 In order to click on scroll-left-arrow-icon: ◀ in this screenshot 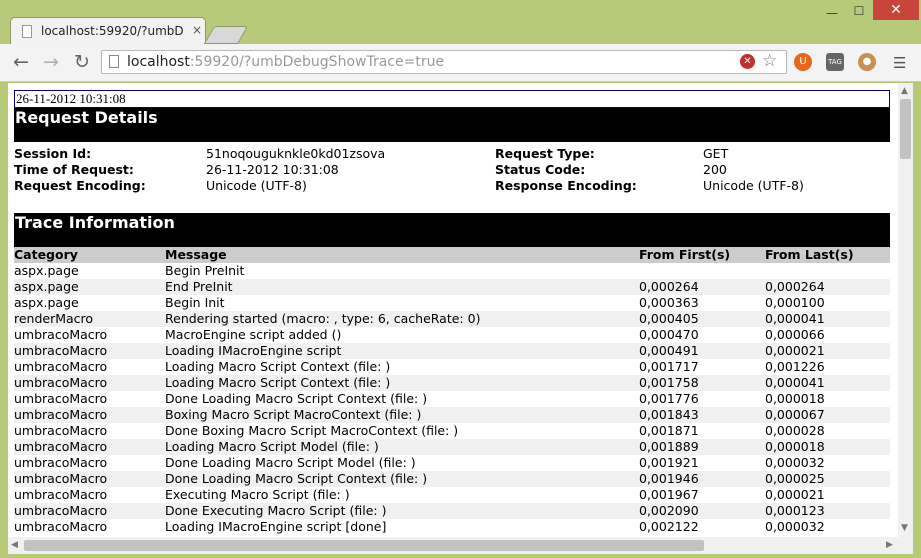, I will do `click(14, 545)`.